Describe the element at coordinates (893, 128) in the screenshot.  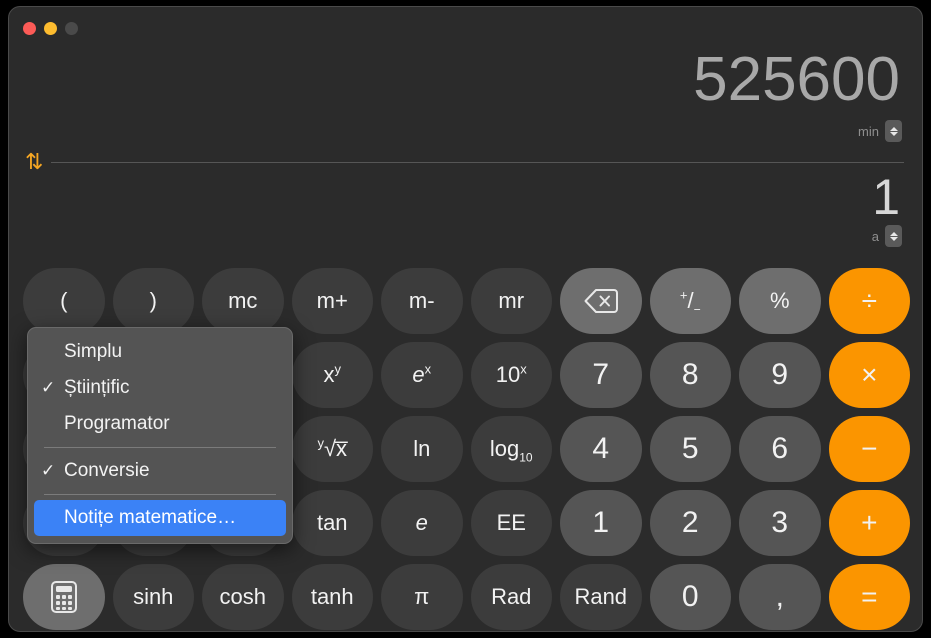
I see `chevron-up-icon` at that location.